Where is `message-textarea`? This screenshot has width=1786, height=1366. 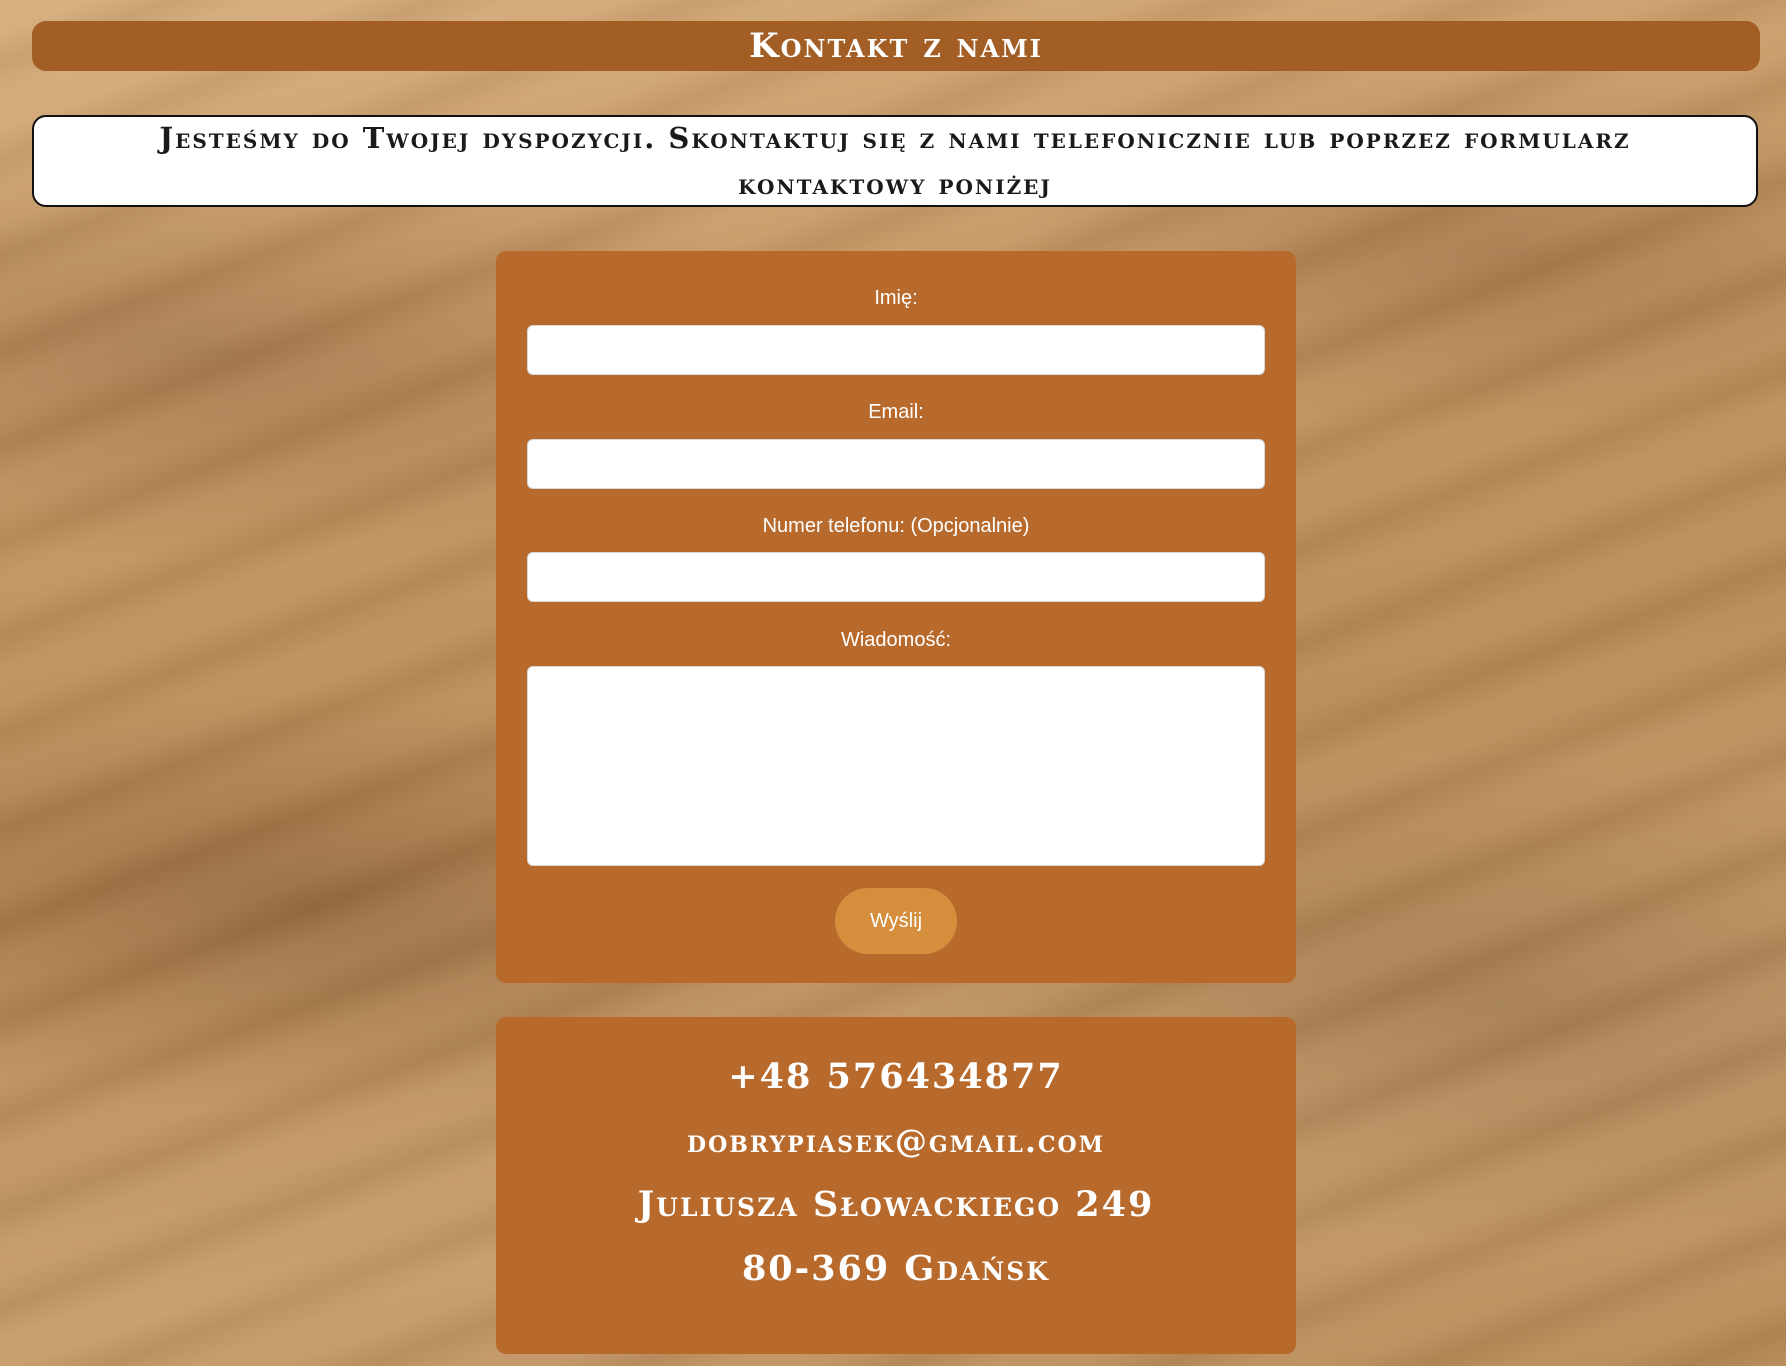 message-textarea is located at coordinates (896, 766).